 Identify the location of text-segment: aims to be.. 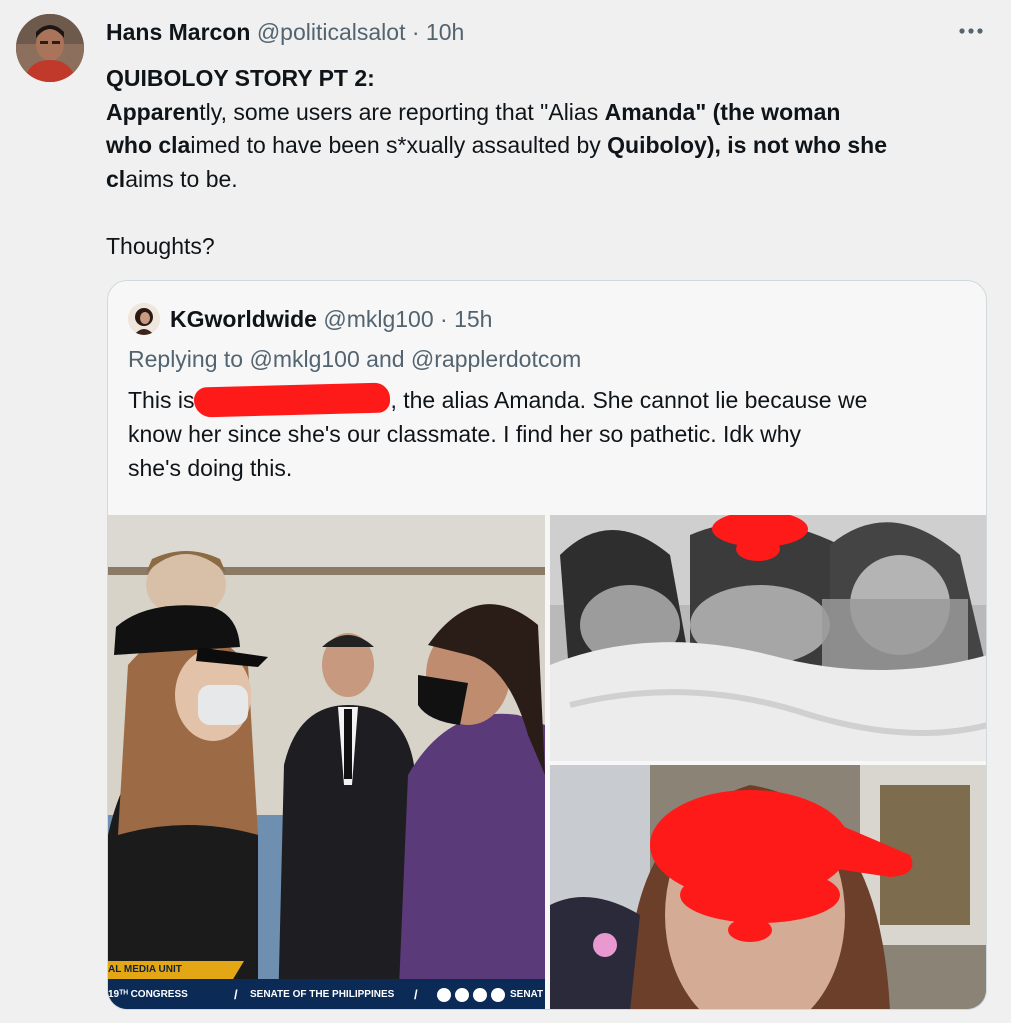
(181, 178).